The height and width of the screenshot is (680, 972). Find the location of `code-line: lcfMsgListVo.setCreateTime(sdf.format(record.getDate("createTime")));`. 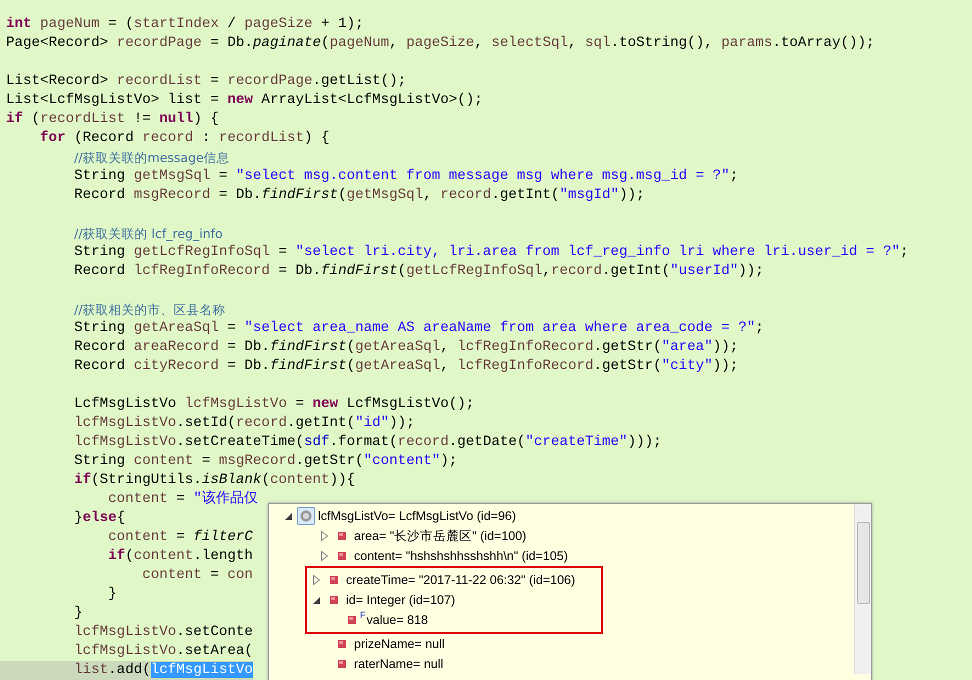

code-line: lcfMsgListVo.setCreateTime(sdf.format(record.getDate("createTime"))); is located at coordinates (367, 442).